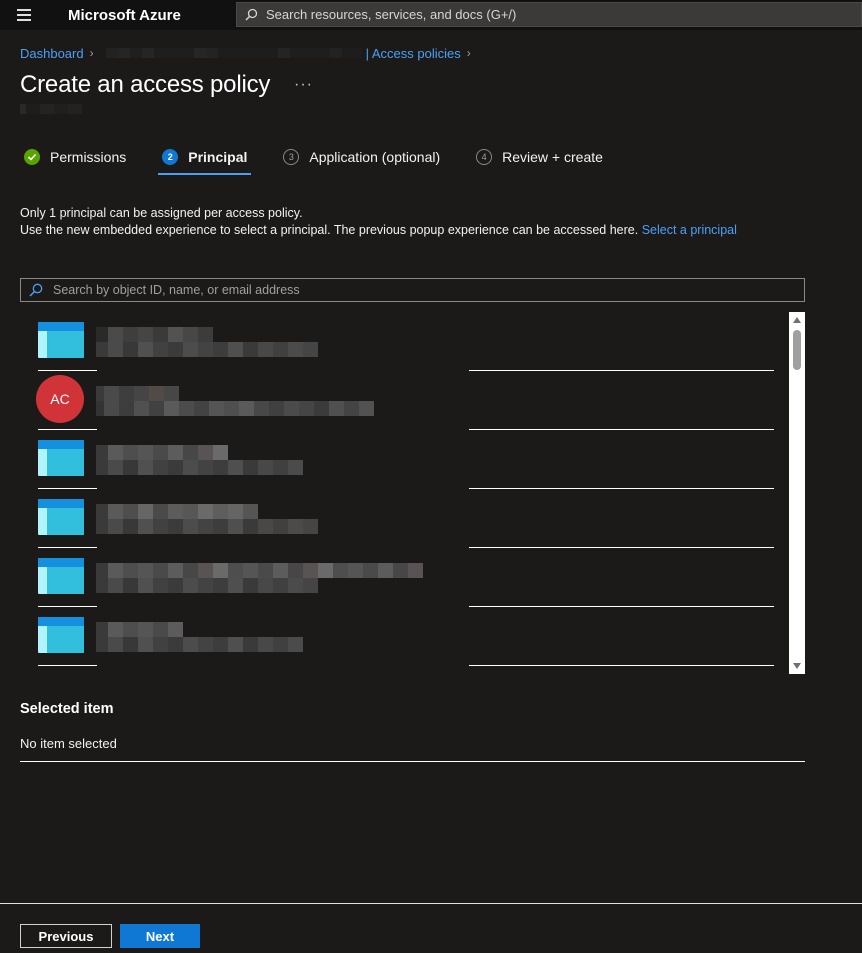  Describe the element at coordinates (797, 493) in the screenshot. I see `list-scrollbar` at that location.